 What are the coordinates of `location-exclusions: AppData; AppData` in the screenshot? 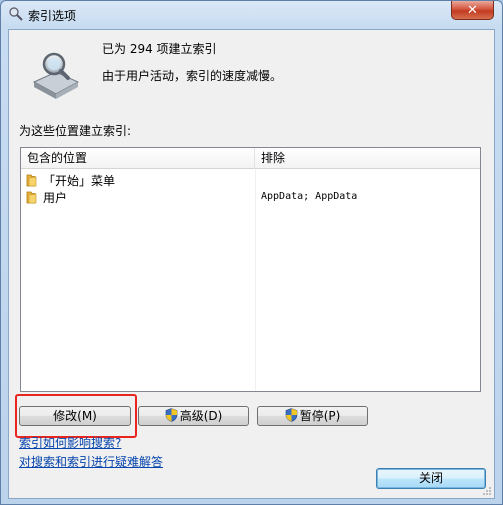 It's located at (309, 196).